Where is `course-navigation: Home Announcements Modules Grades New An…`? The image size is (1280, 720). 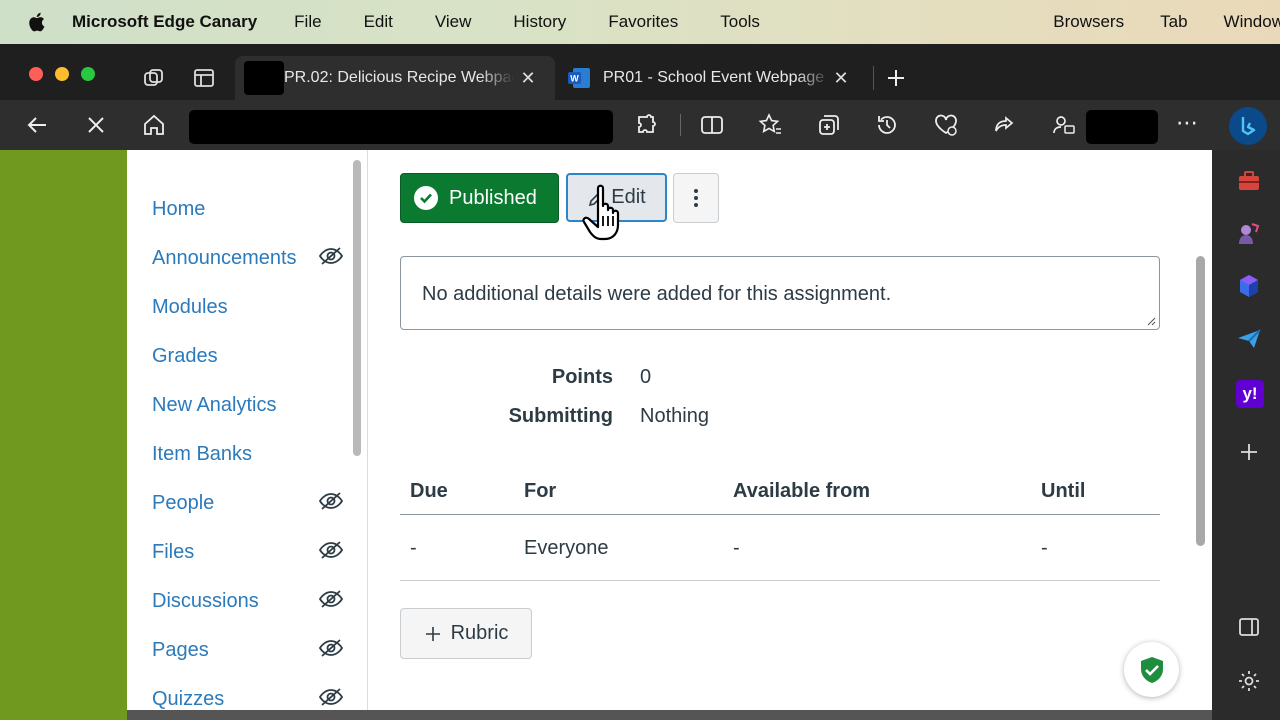 course-navigation: Home Announcements Modules Grades New An… is located at coordinates (241, 430).